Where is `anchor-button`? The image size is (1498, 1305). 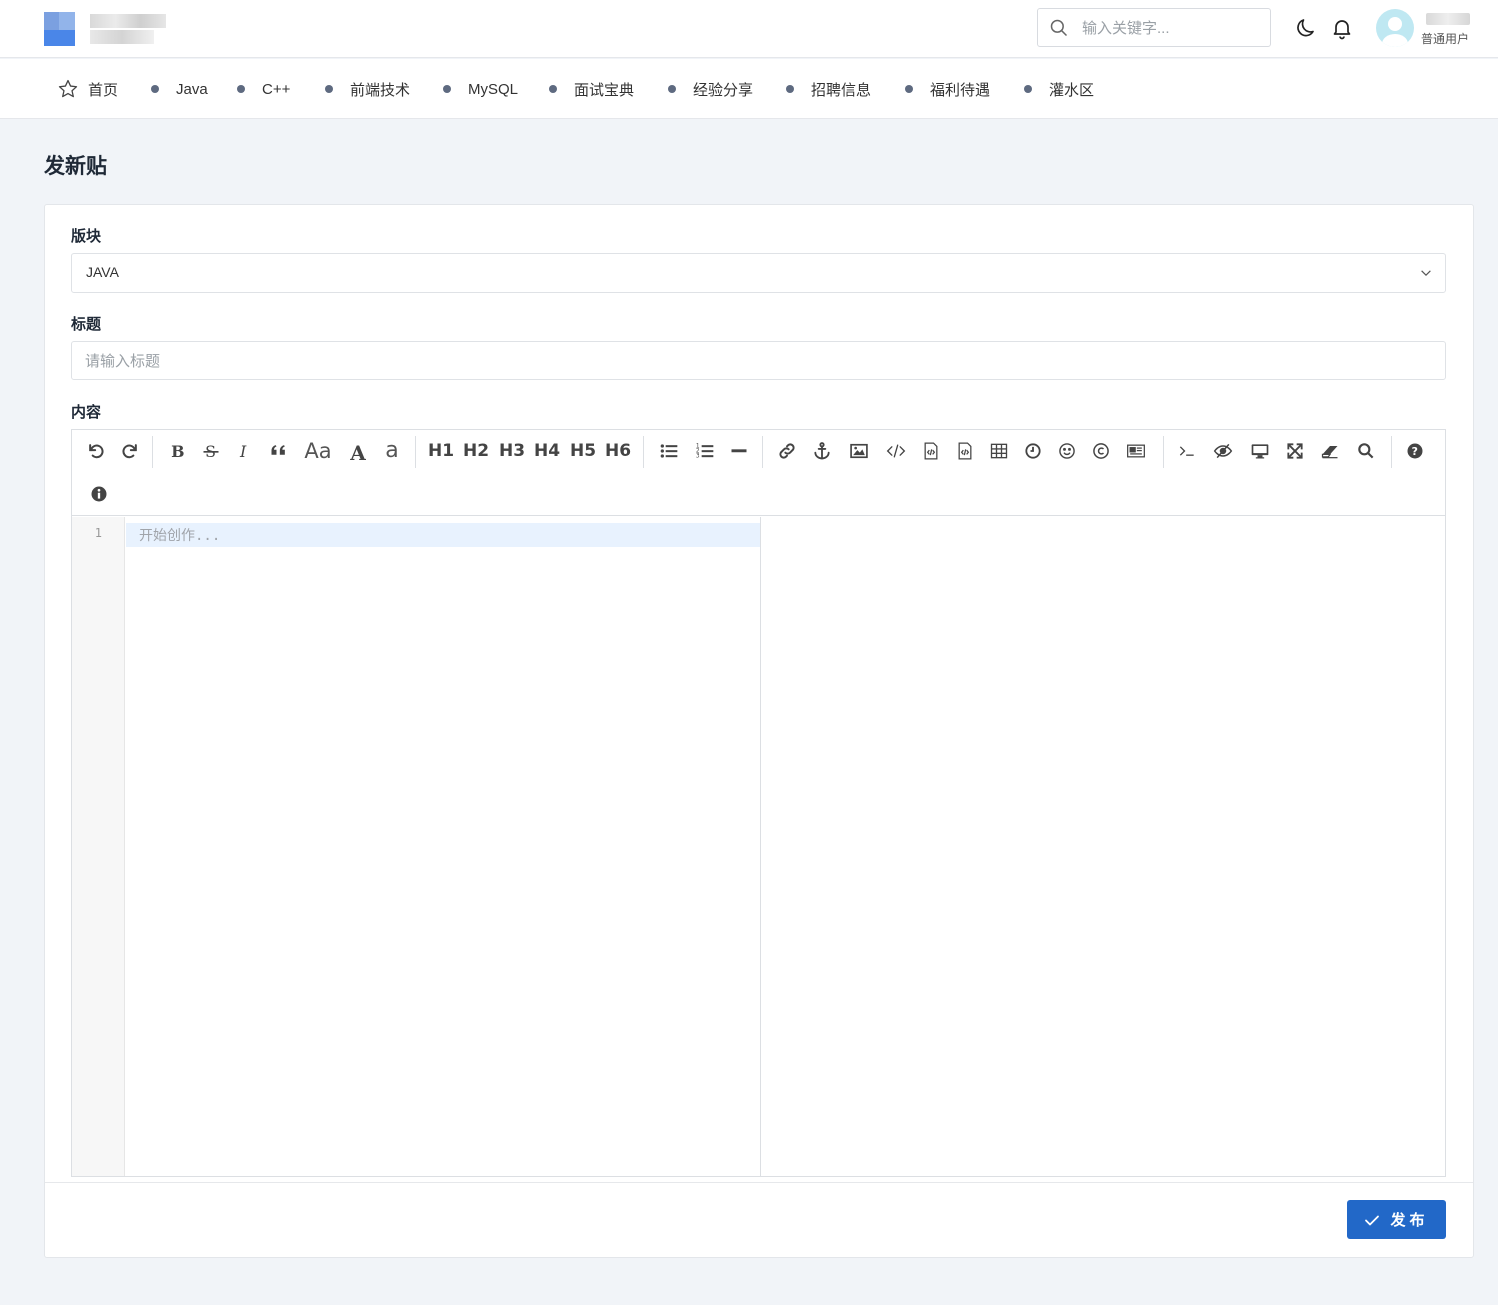 anchor-button is located at coordinates (822, 451).